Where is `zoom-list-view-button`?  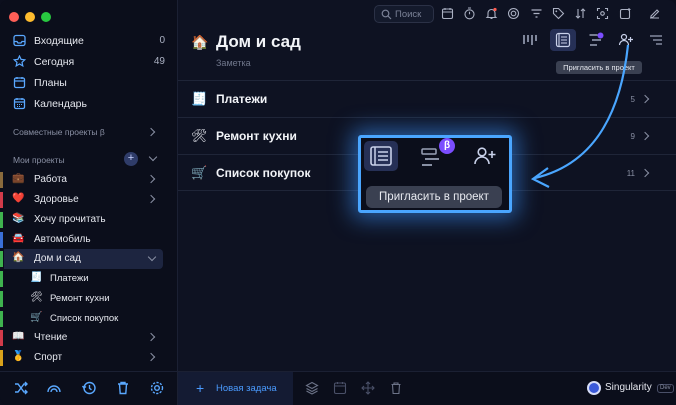 zoom-list-view-button is located at coordinates (381, 156).